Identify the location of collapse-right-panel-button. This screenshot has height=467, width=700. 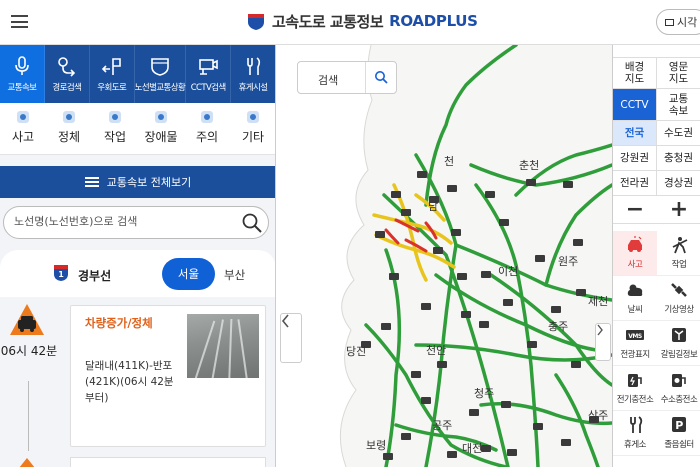
(603, 342).